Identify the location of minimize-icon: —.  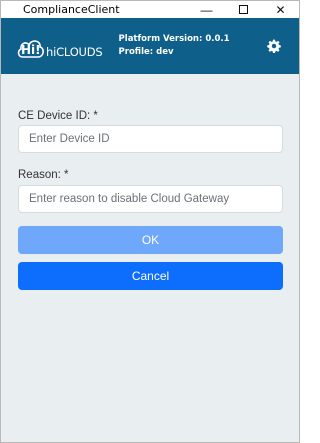
(206, 9).